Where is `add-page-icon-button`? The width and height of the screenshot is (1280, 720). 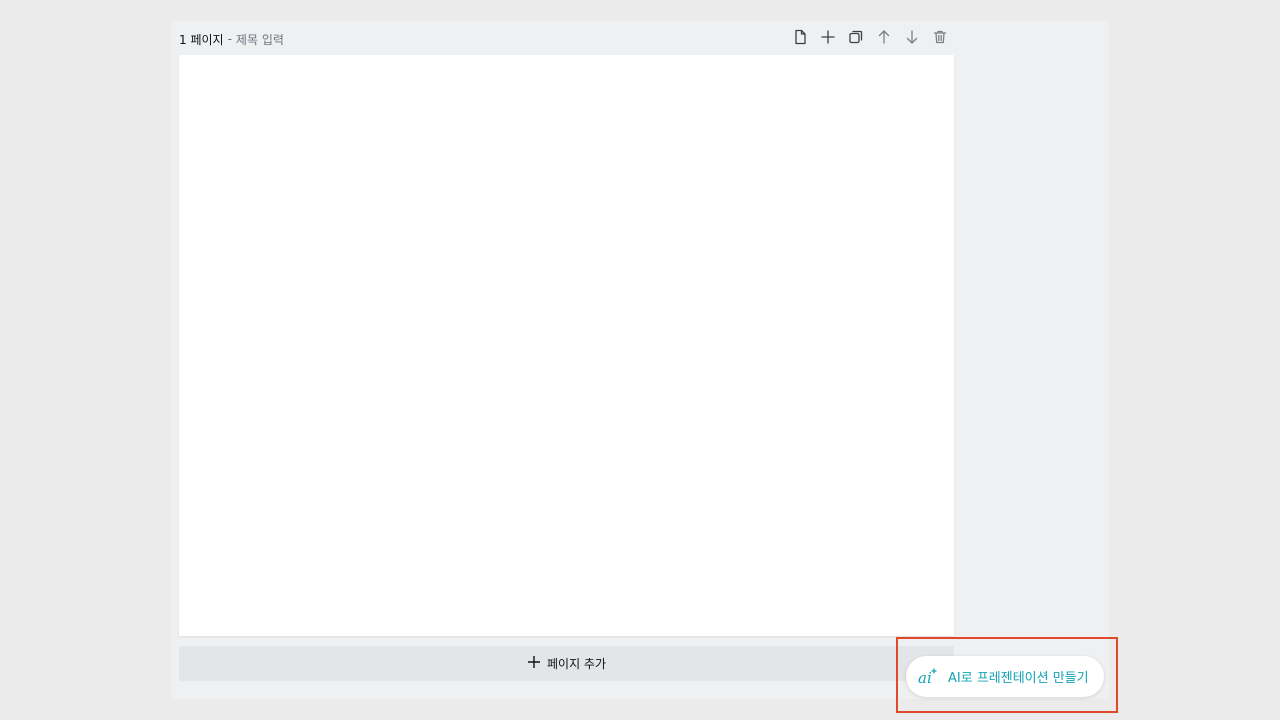
add-page-icon-button is located at coordinates (828, 39).